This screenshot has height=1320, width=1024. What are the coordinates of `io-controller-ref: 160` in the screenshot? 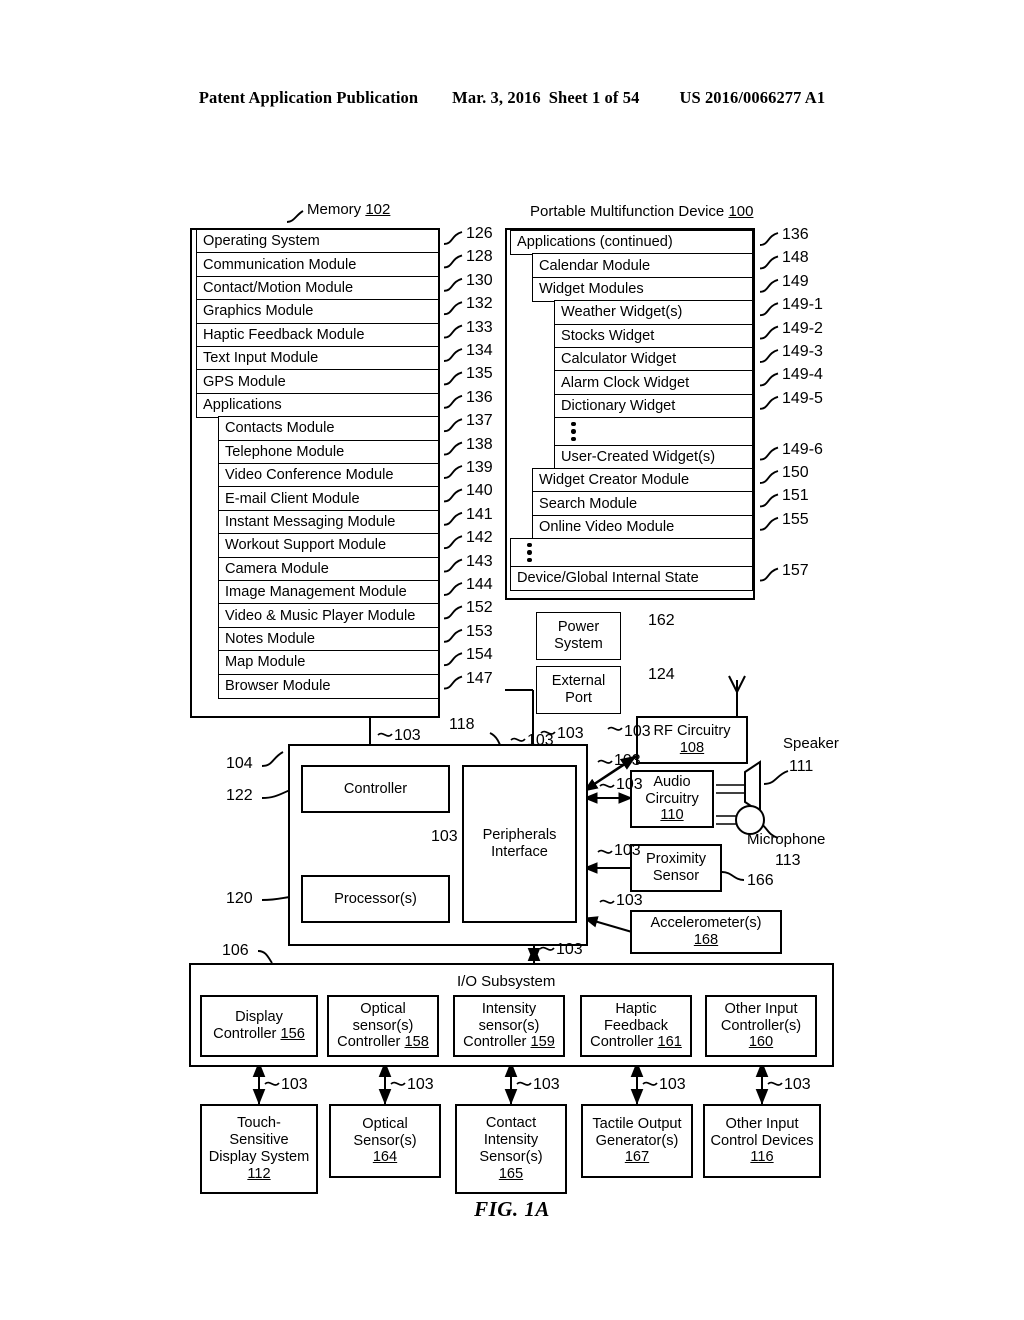 It's located at (761, 1042).